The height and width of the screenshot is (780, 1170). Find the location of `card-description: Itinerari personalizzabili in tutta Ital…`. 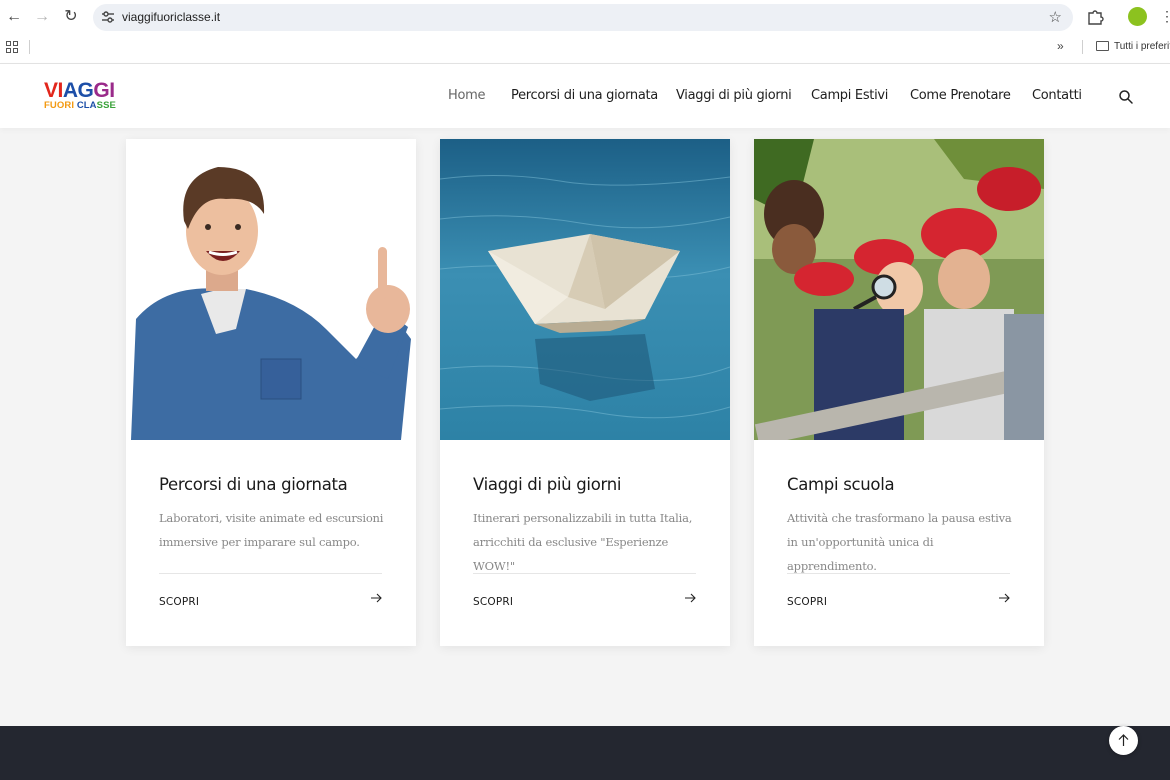

card-description: Itinerari personalizzabili in tutta Ital… is located at coordinates (583, 542).